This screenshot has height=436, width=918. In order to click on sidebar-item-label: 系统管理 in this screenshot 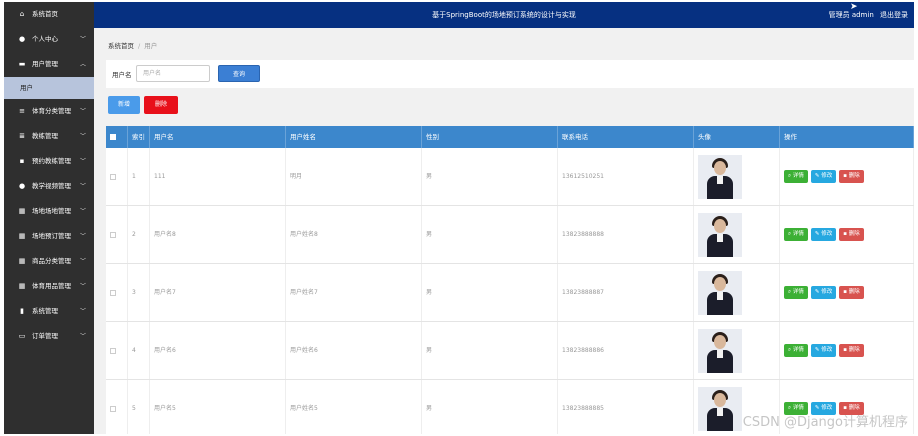, I will do `click(45, 311)`.